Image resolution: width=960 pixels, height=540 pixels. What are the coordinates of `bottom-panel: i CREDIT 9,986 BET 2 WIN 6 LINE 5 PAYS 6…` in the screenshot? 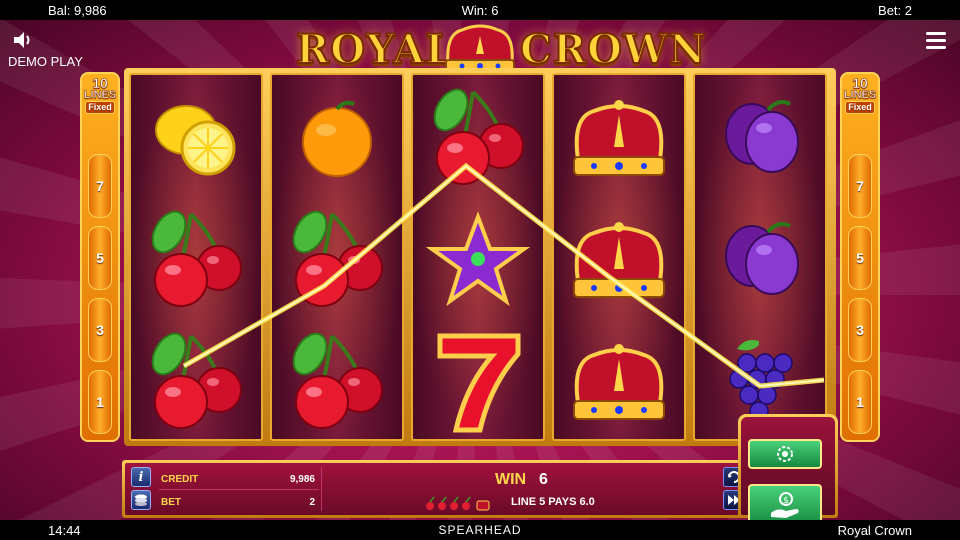 It's located at (480, 489).